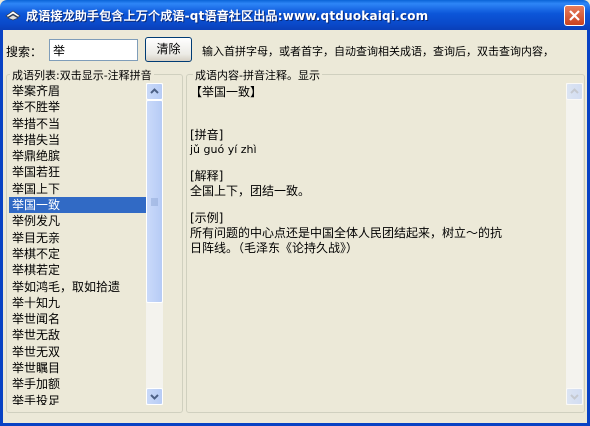 Image resolution: width=590 pixels, height=426 pixels. What do you see at coordinates (86, 107) in the screenshot?
I see `list-item: 举不胜举` at bounding box center [86, 107].